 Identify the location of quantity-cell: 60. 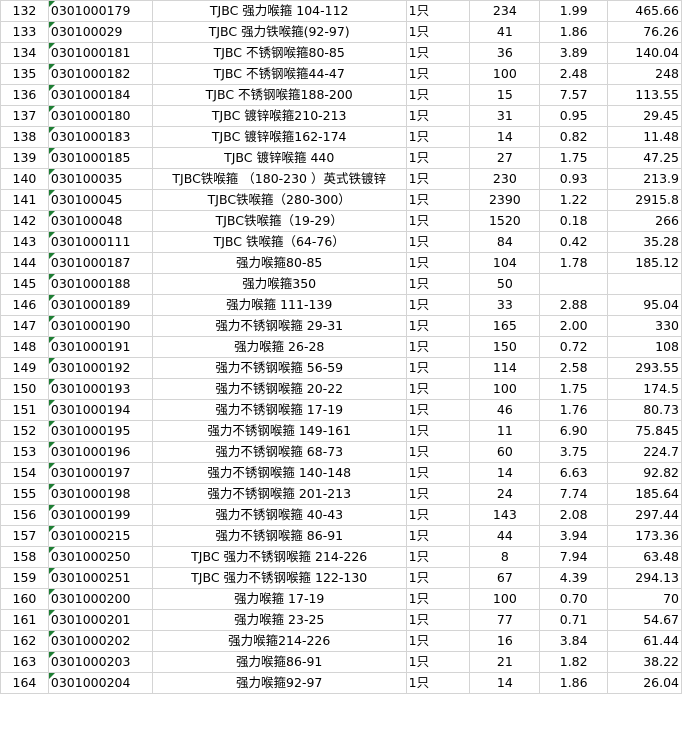
(505, 452).